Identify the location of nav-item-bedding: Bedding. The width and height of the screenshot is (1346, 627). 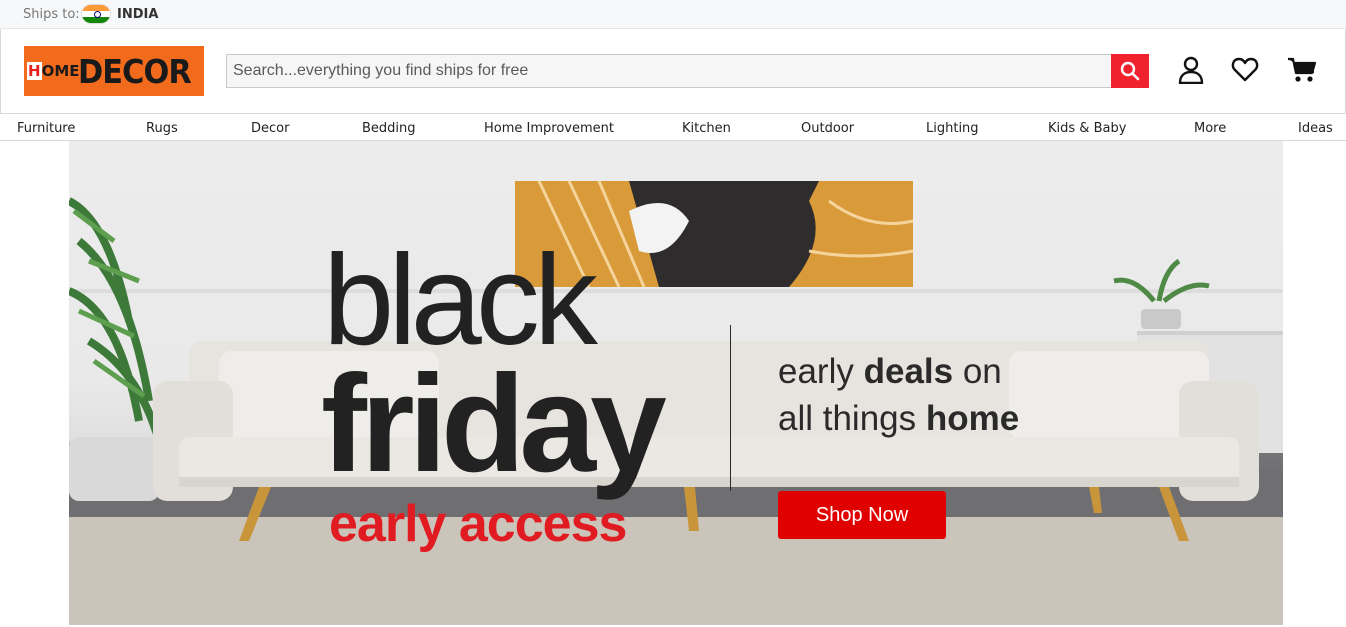
(389, 128).